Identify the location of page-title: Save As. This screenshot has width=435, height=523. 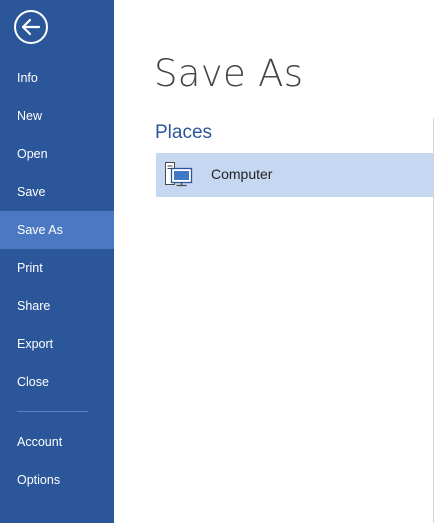
(229, 73).